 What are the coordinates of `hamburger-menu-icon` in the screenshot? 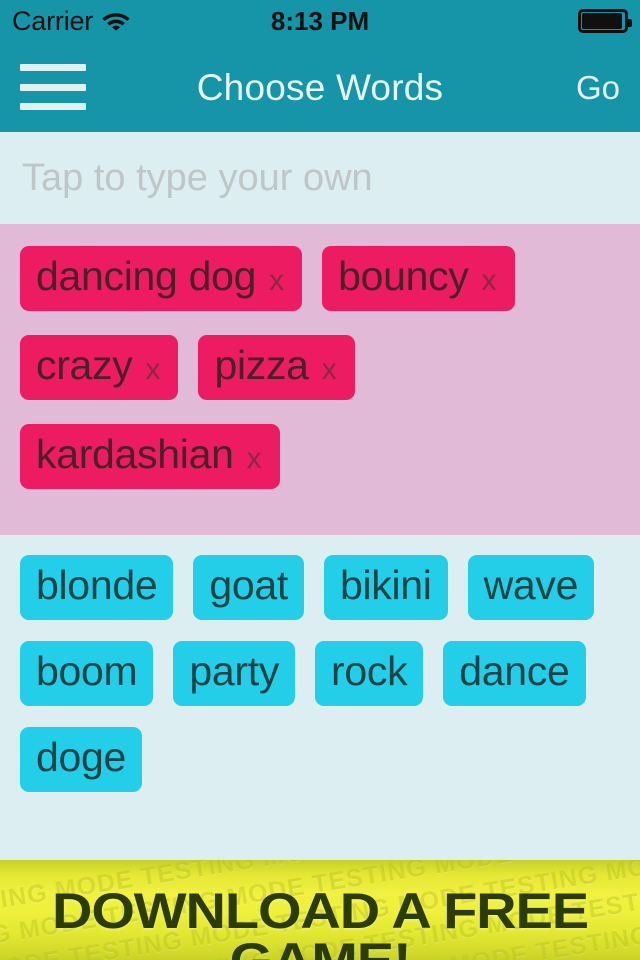 It's located at (53, 87).